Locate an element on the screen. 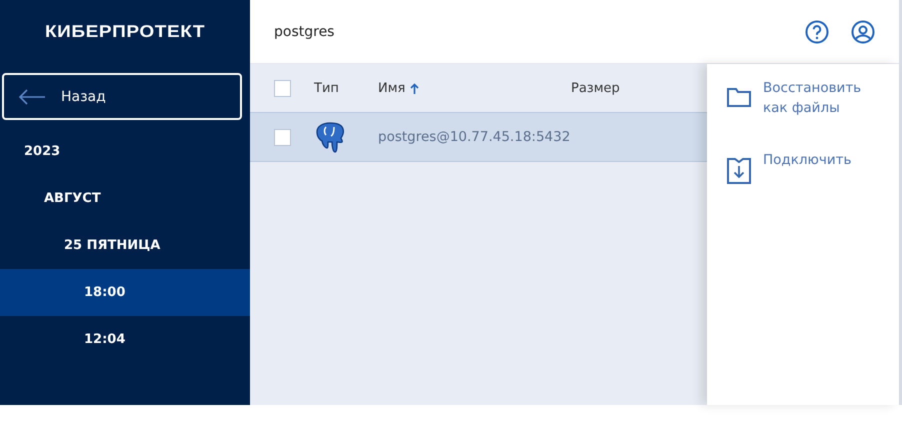  table-row: postgres@10.77.45.18:5432 is located at coordinates (478, 137).